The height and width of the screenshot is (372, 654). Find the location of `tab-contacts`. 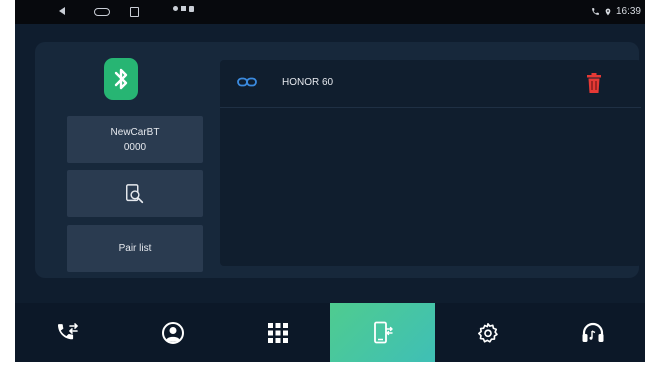

tab-contacts is located at coordinates (172, 332).